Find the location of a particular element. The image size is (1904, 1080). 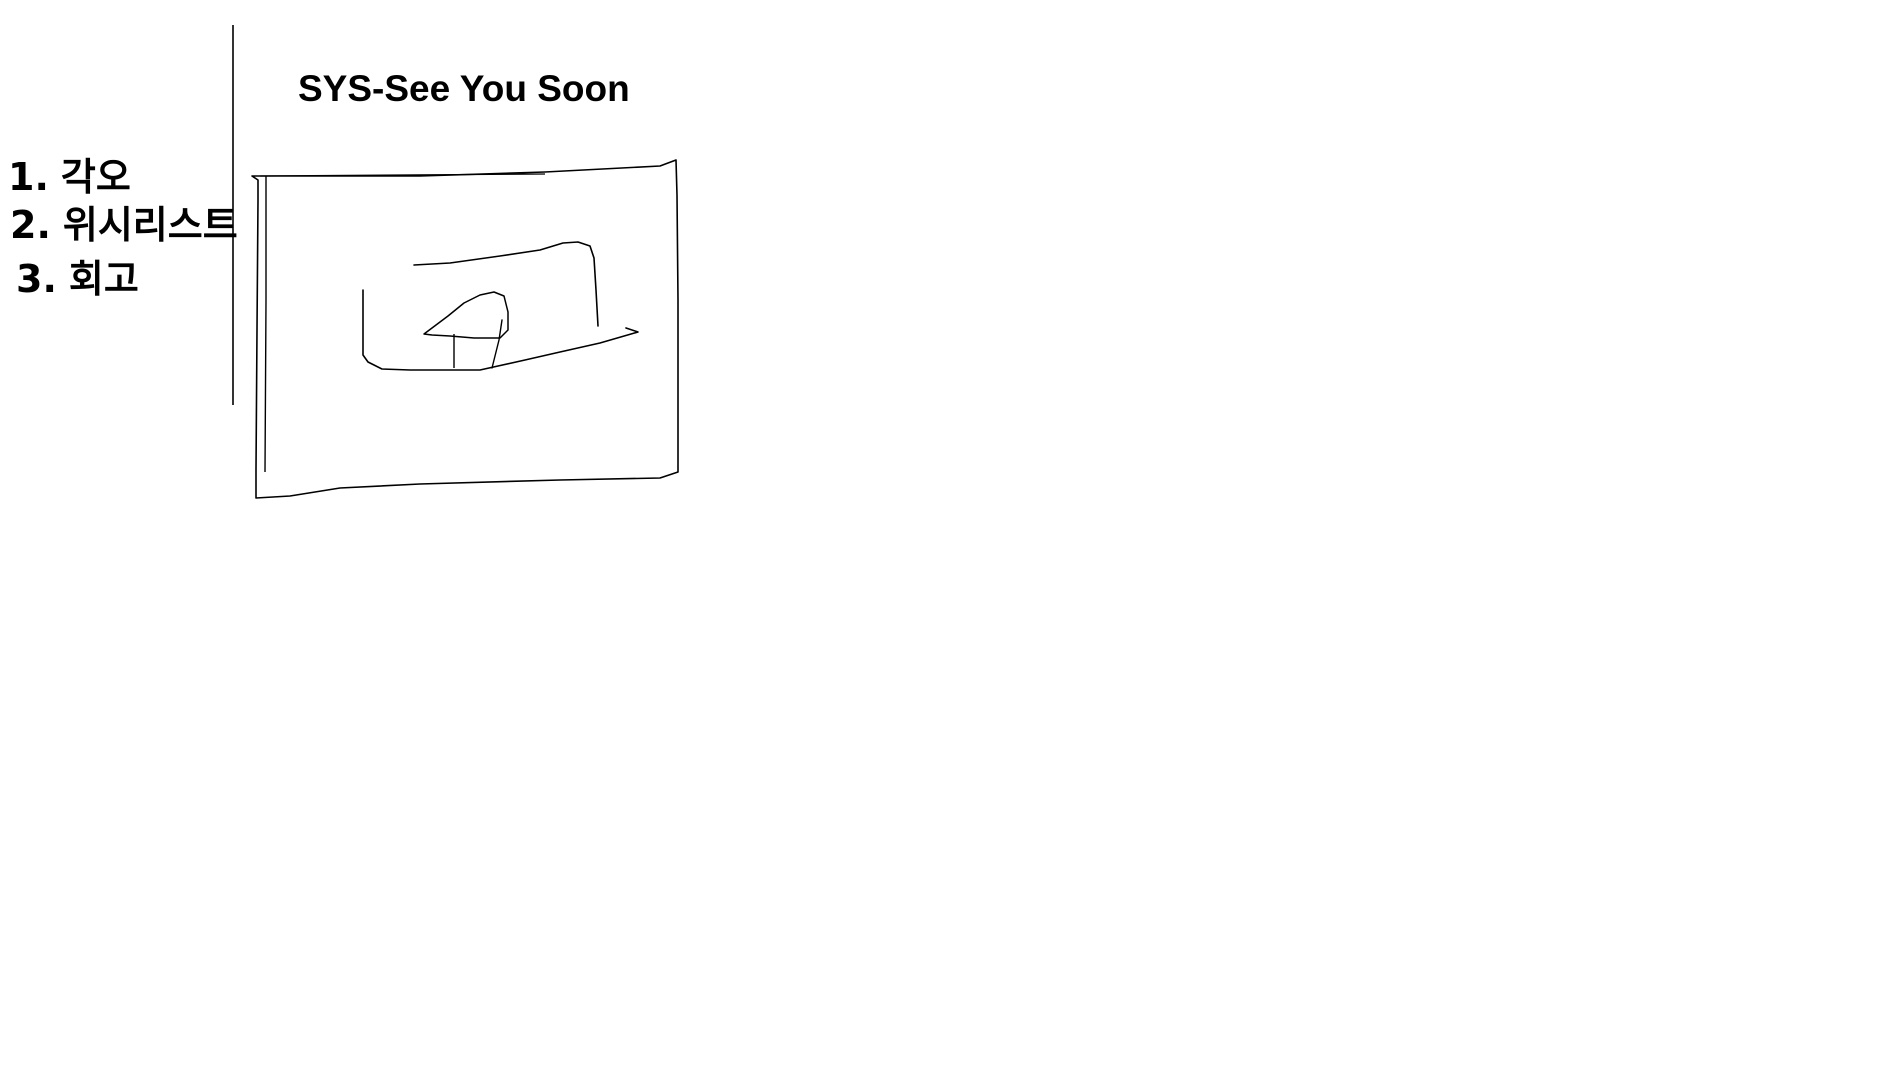

sketch-drawing is located at coordinates (455, 262).